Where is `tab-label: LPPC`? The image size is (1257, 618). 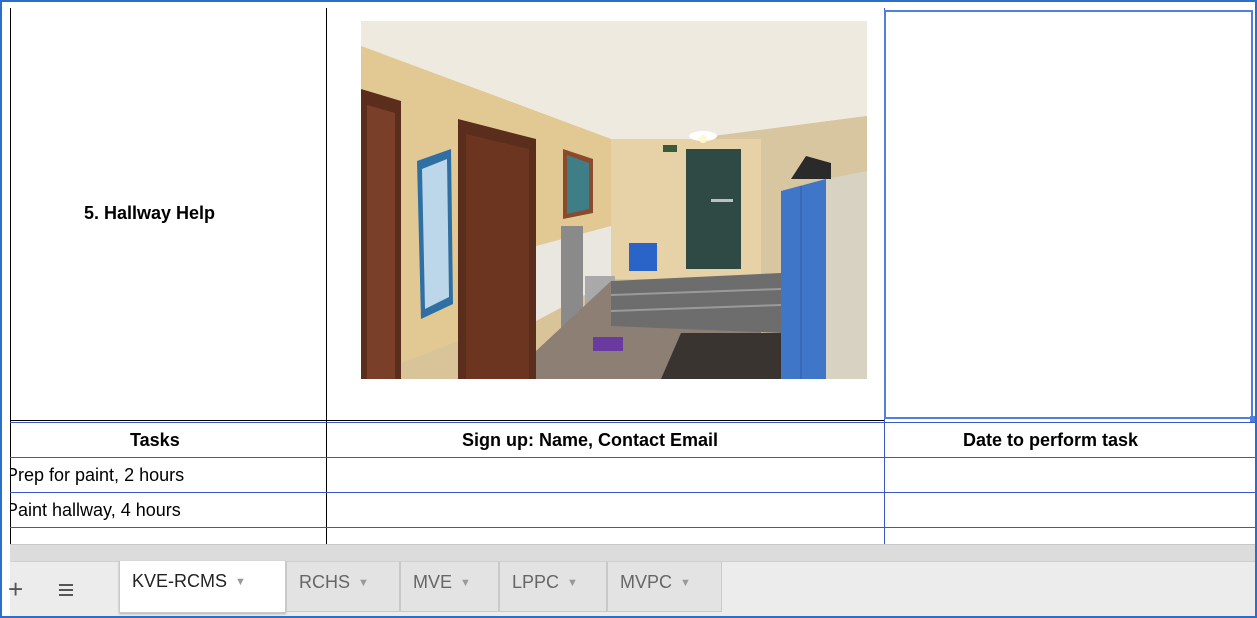 tab-label: LPPC is located at coordinates (536, 582).